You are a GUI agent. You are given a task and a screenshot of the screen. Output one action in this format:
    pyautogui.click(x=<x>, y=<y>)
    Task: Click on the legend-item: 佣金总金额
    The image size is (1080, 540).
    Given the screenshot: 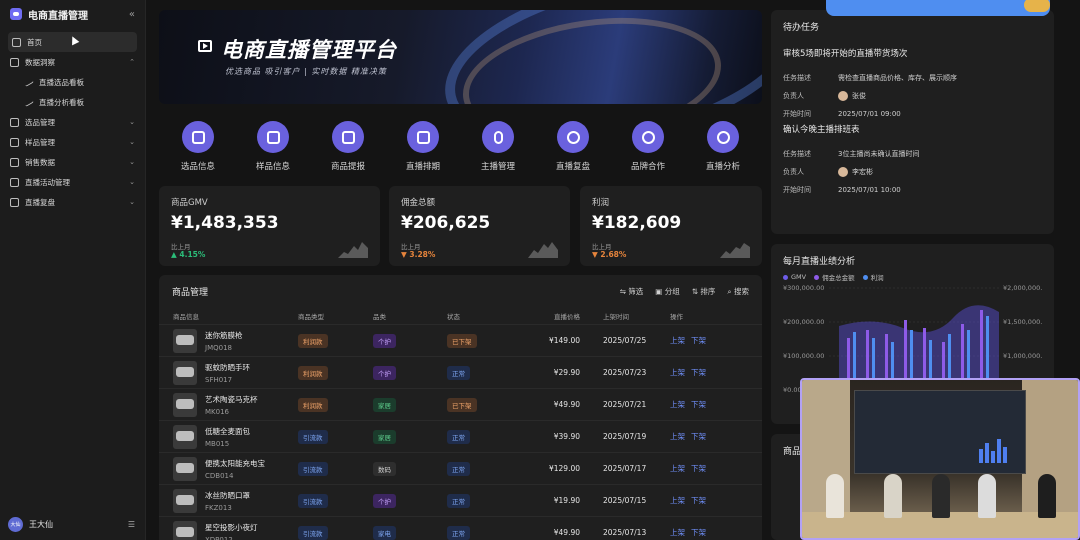 What is the action you would take?
    pyautogui.click(x=834, y=277)
    